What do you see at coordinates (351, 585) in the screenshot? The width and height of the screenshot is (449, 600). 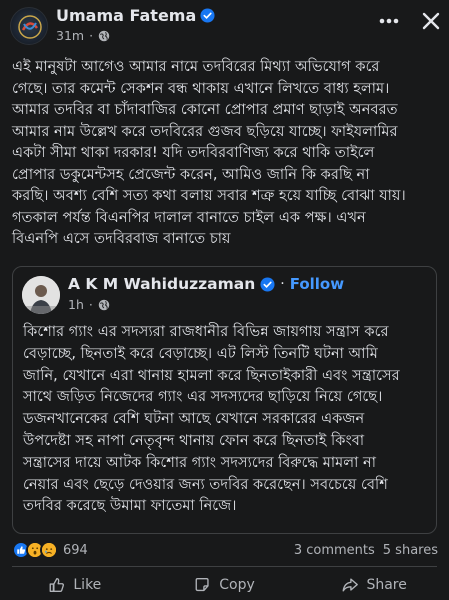 I see `share-icon` at bounding box center [351, 585].